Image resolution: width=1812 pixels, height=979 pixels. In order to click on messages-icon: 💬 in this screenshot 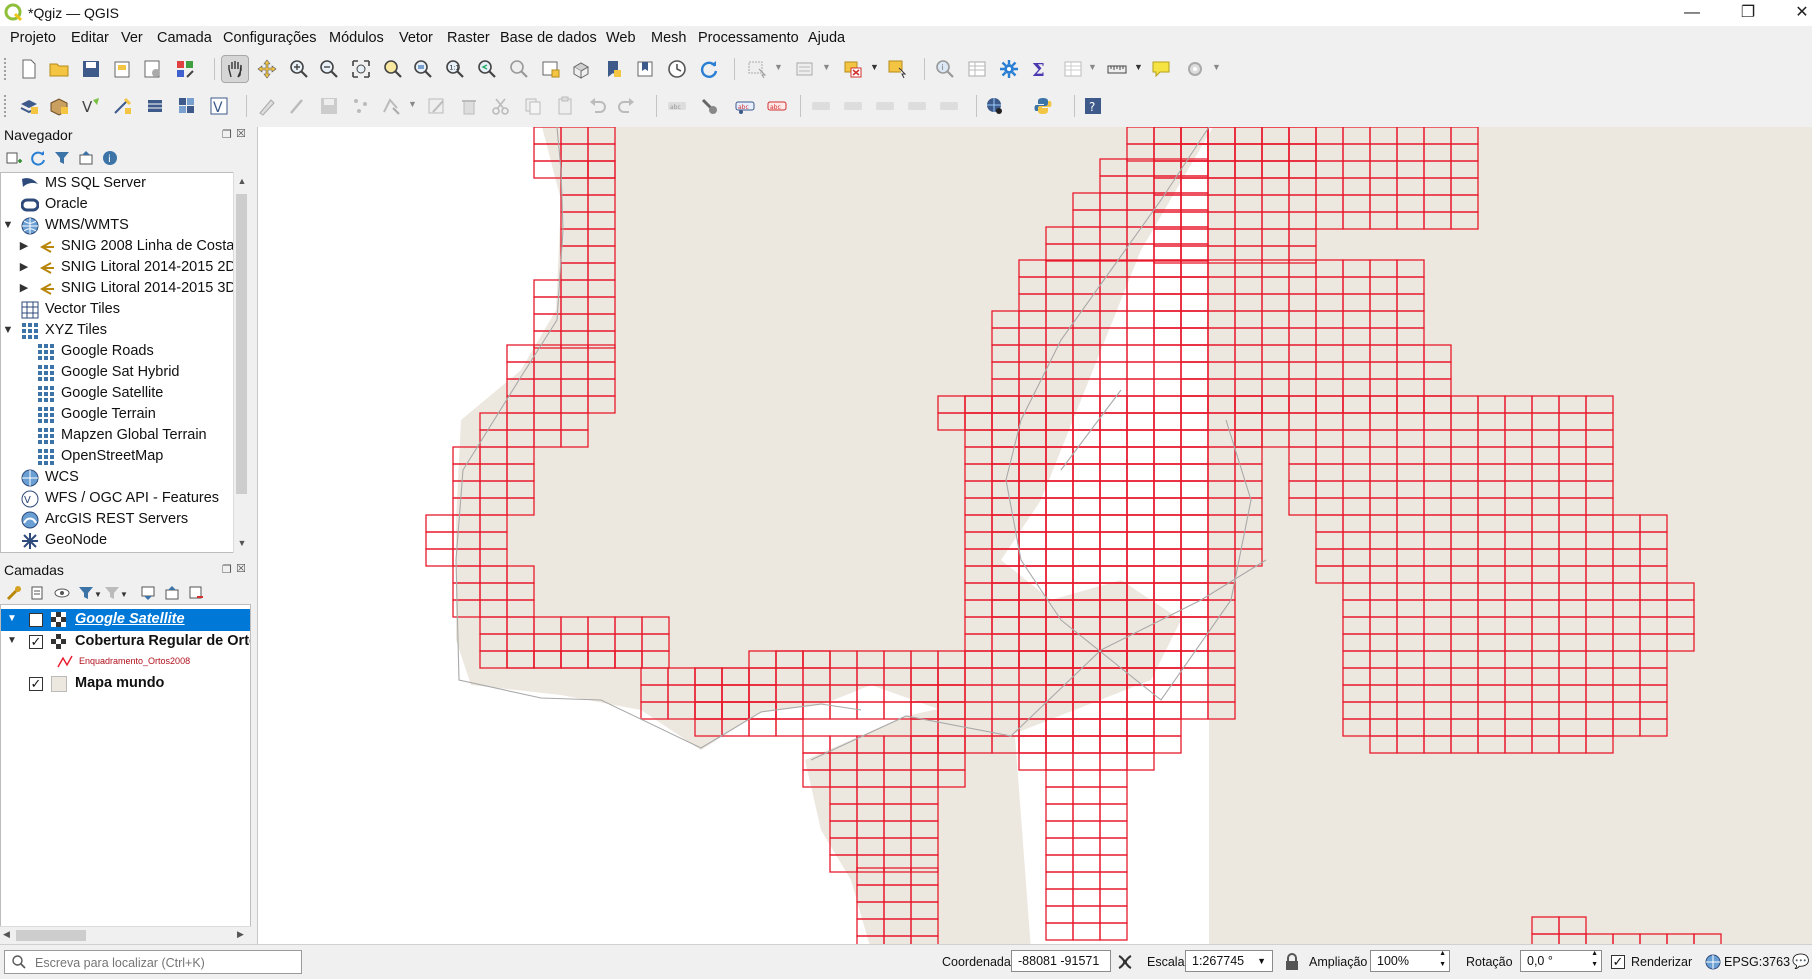, I will do `click(1800, 961)`.